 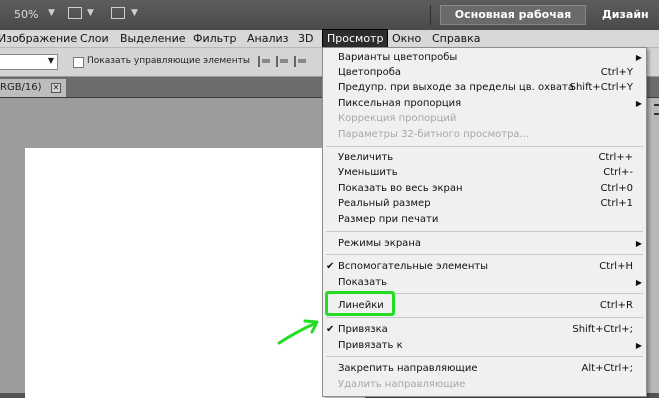 What do you see at coordinates (94, 38) in the screenshot?
I see `menu-layers: Слои` at bounding box center [94, 38].